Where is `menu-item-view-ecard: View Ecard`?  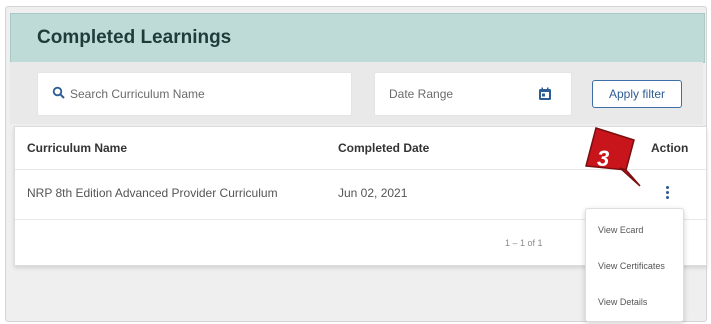 menu-item-view-ecard: View Ecard is located at coordinates (620, 230).